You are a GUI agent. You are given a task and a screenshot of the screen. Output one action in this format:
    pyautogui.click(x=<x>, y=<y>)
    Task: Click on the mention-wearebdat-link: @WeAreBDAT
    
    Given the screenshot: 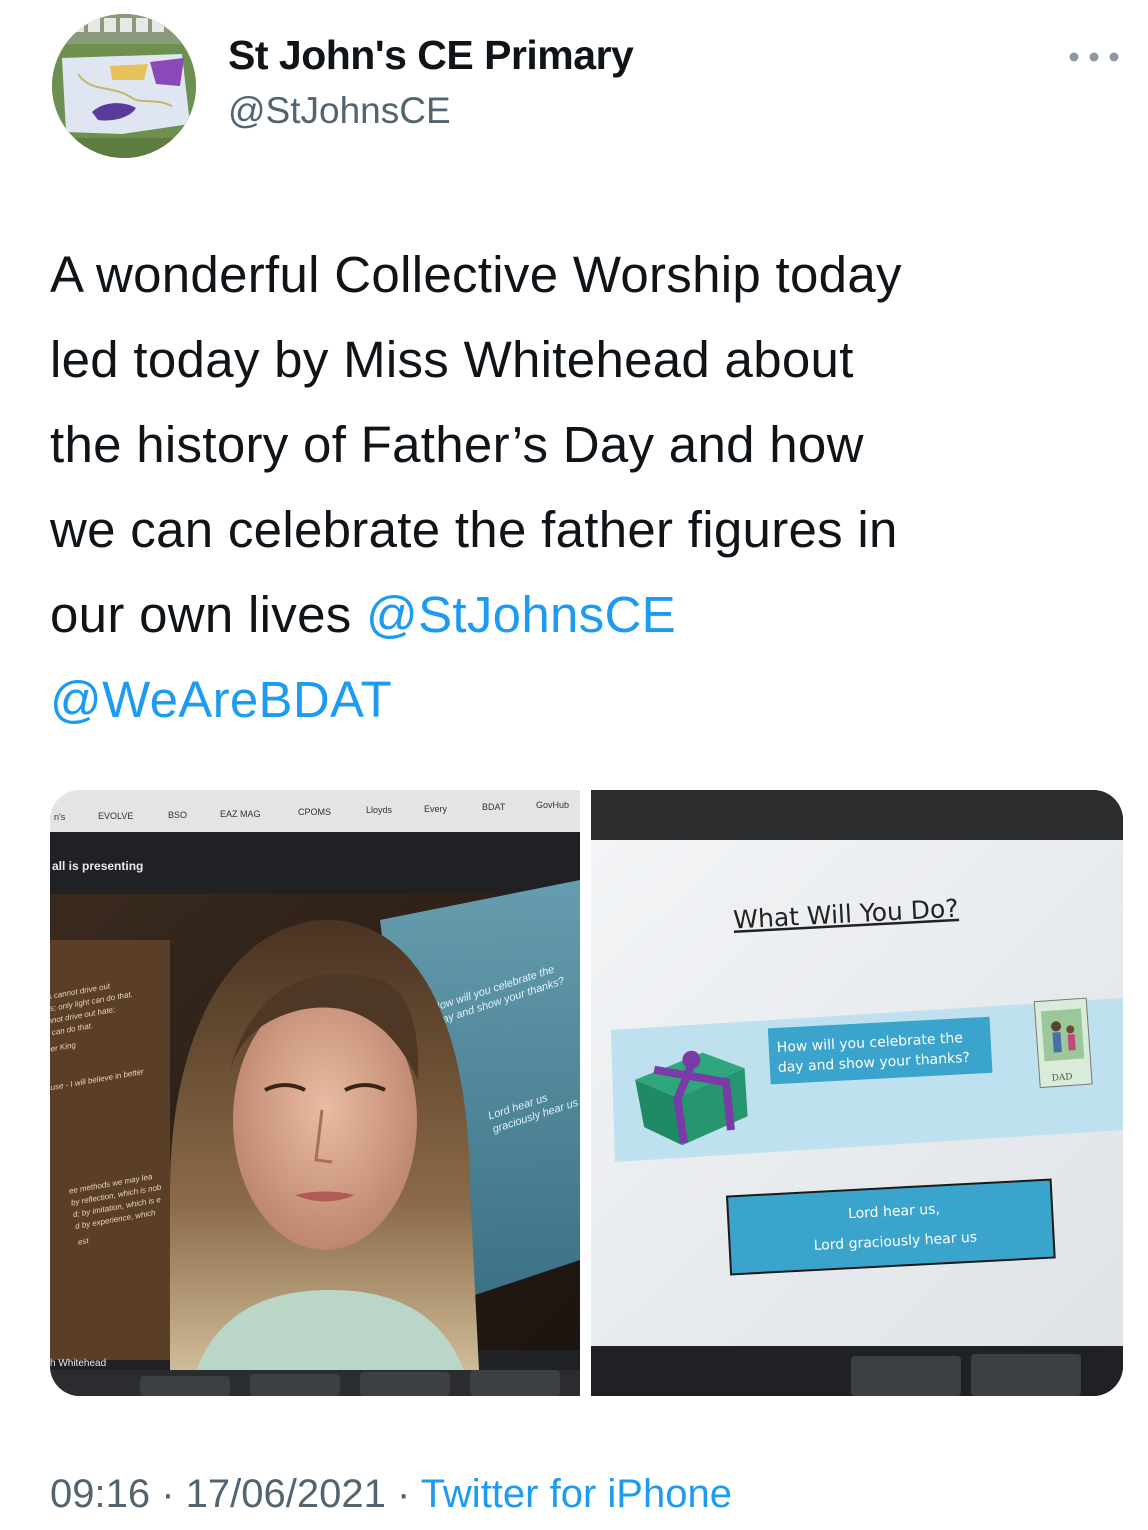 What is the action you would take?
    pyautogui.click(x=221, y=699)
    